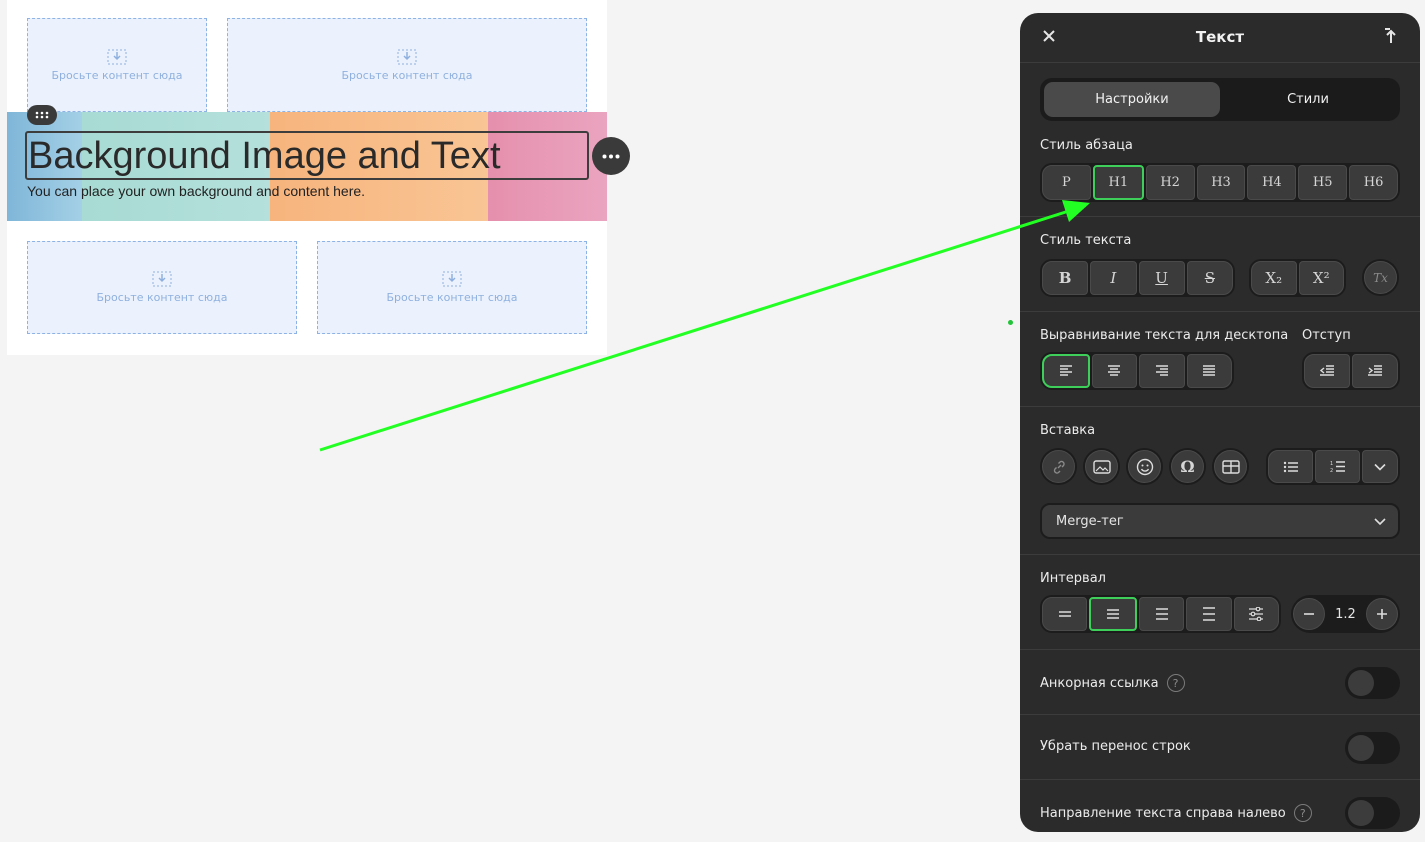  I want to click on table-button, so click(1230, 466).